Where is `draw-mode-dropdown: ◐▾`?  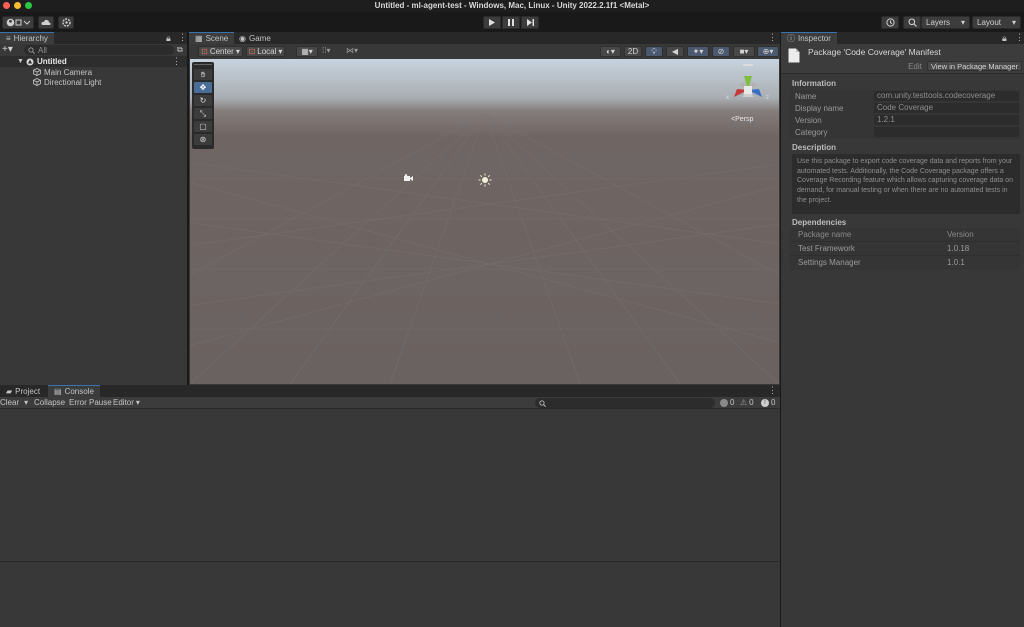 draw-mode-dropdown: ◐▾ is located at coordinates (610, 51).